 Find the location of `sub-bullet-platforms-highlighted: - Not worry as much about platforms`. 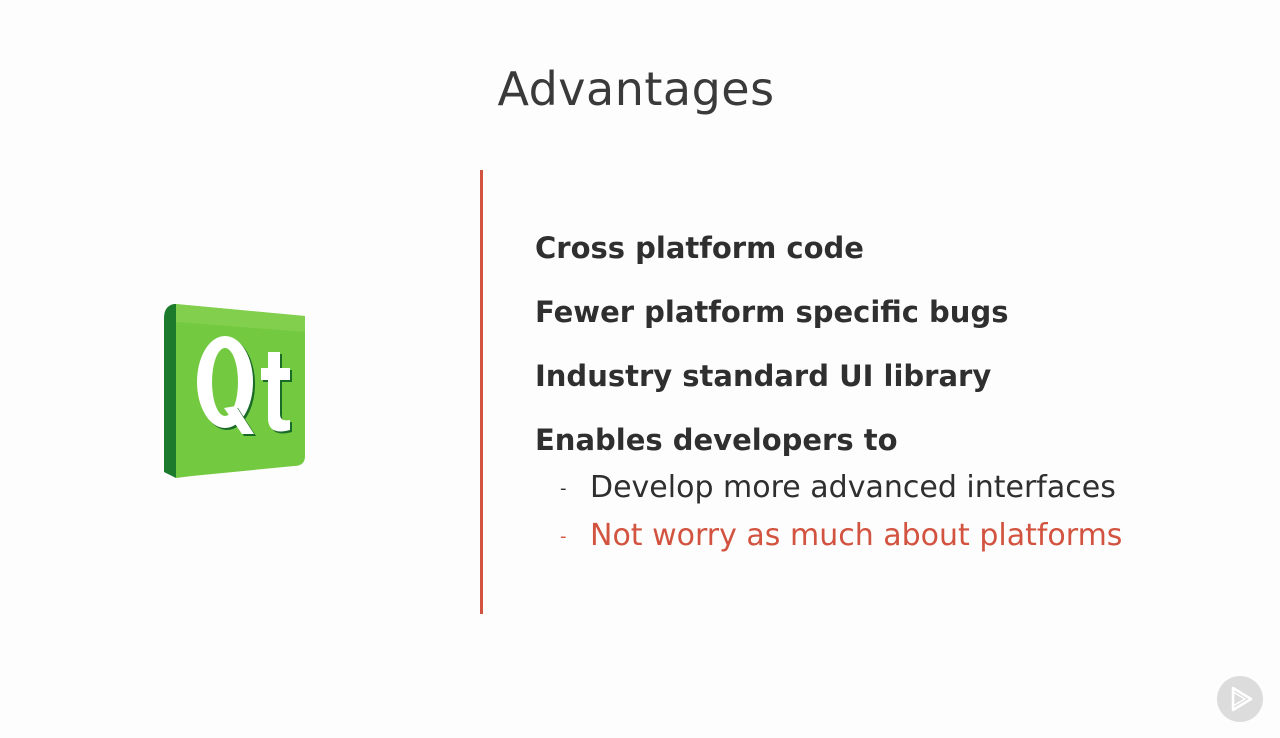

sub-bullet-platforms-highlighted: - Not worry as much about platforms is located at coordinates (841, 536).